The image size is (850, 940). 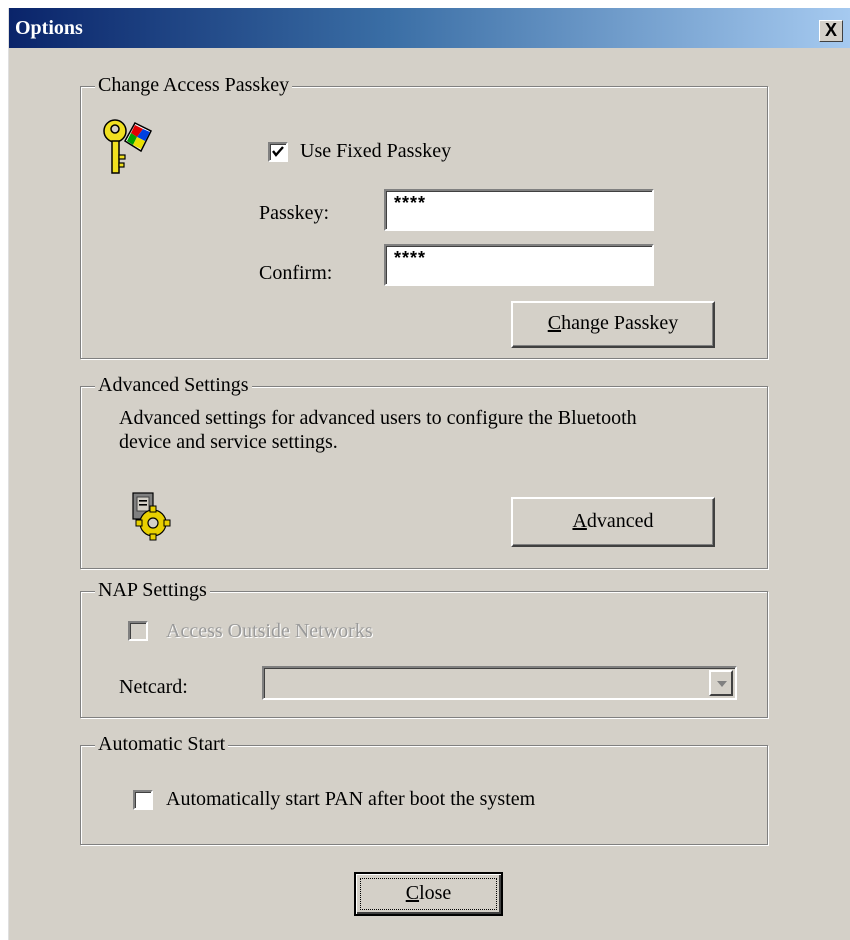 What do you see at coordinates (151, 516) in the screenshot?
I see `settings-gear-icon` at bounding box center [151, 516].